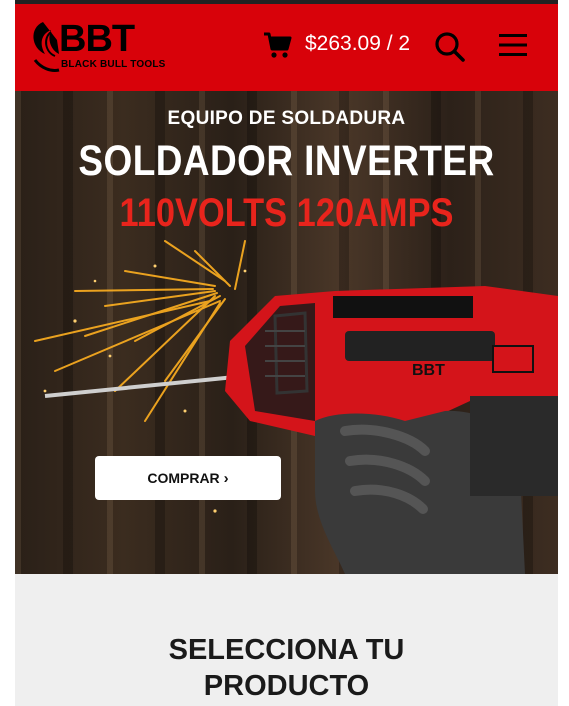 This screenshot has height=706, width=569. I want to click on cart-icon, so click(277, 45).